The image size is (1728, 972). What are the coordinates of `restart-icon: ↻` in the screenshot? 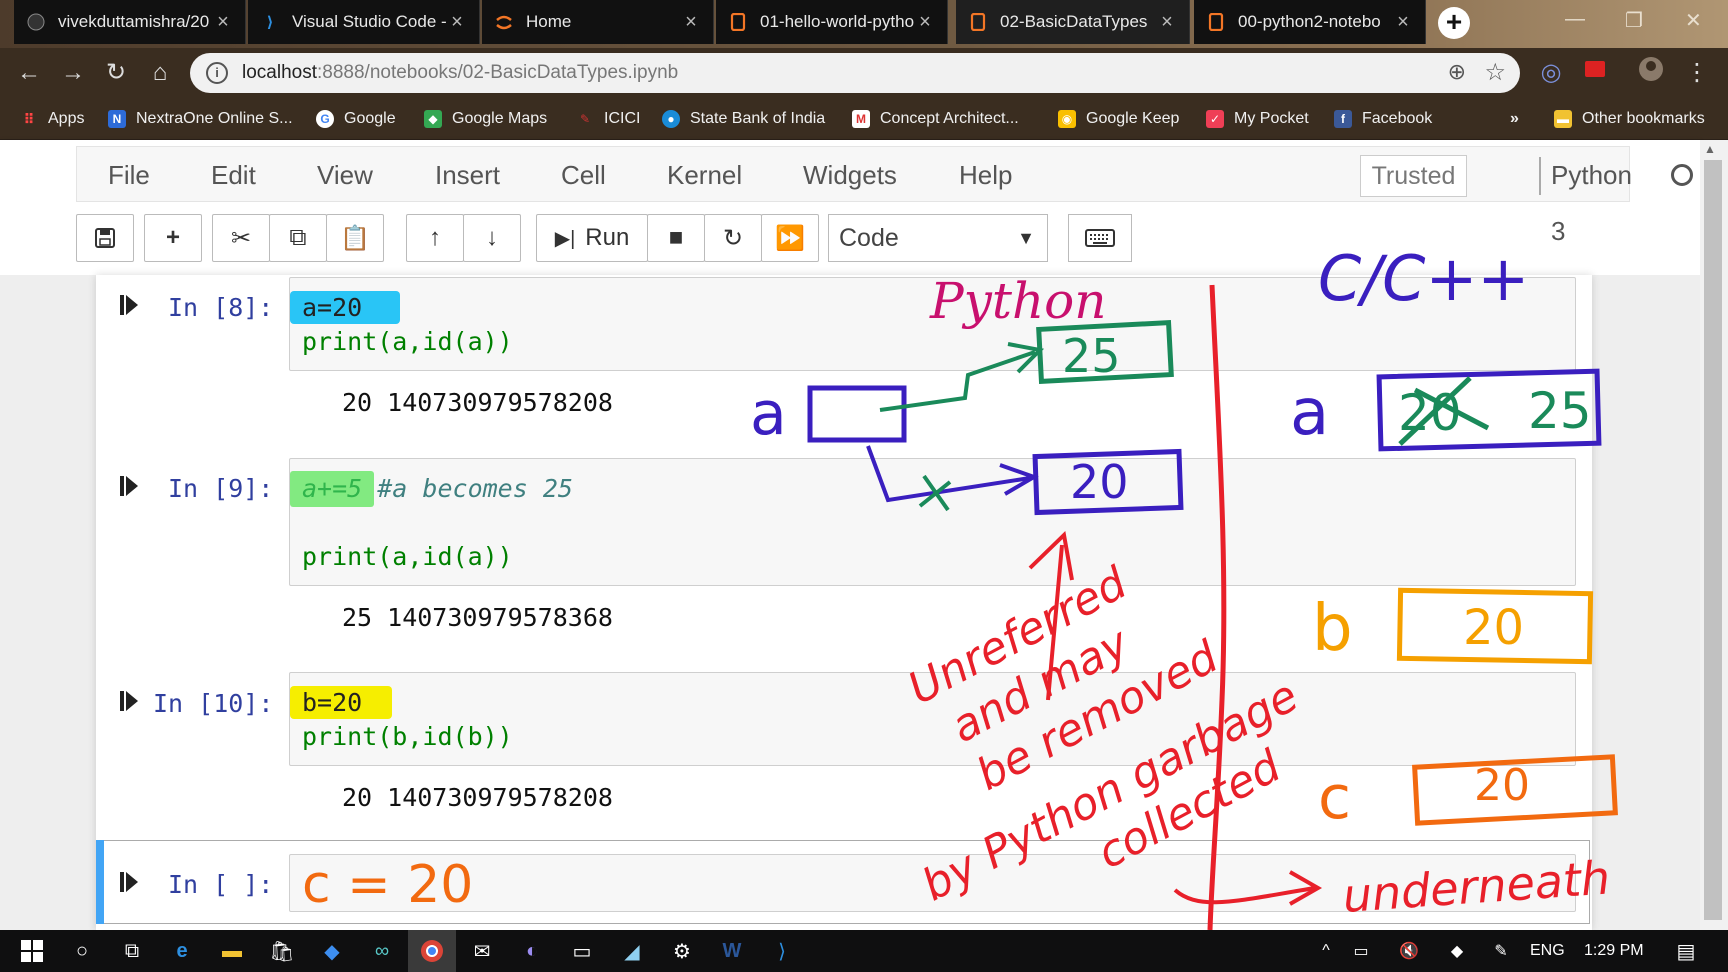 It's located at (733, 238).